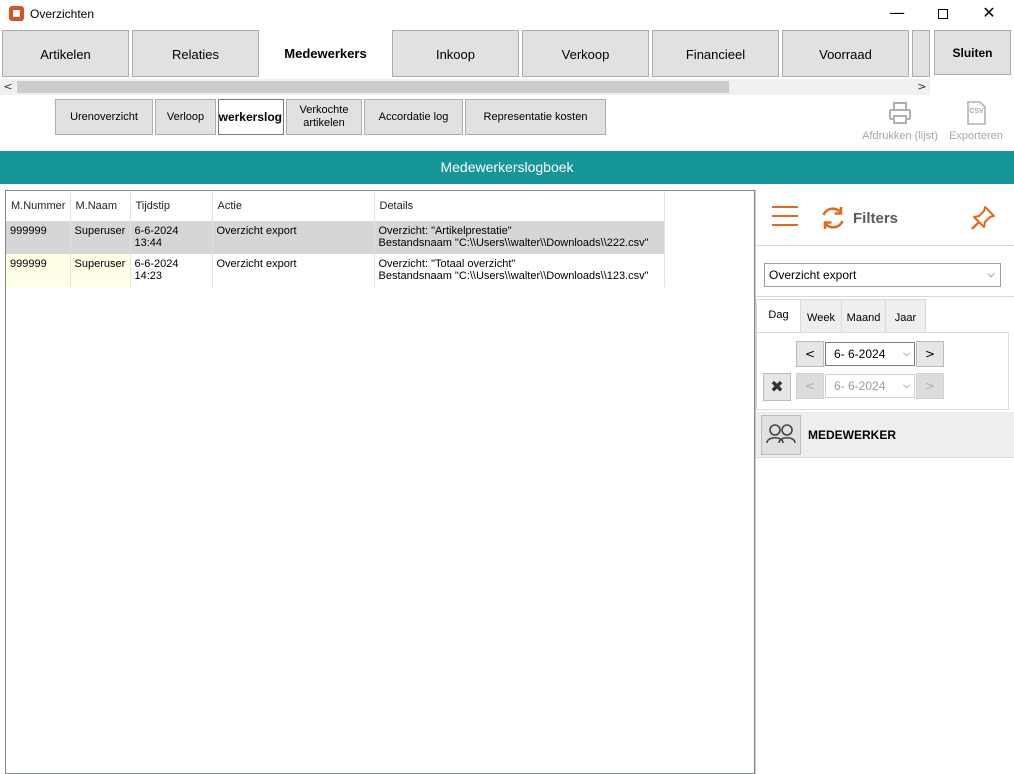 The height and width of the screenshot is (774, 1014). I want to click on column-header-tijdstip: Tijdstip, so click(171, 206).